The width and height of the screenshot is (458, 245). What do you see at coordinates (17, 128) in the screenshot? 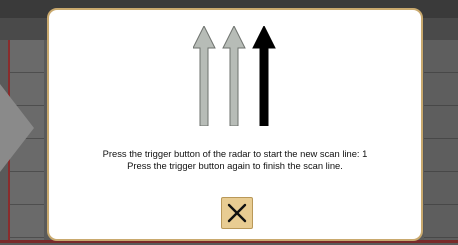
I see `chevron-left-icon` at bounding box center [17, 128].